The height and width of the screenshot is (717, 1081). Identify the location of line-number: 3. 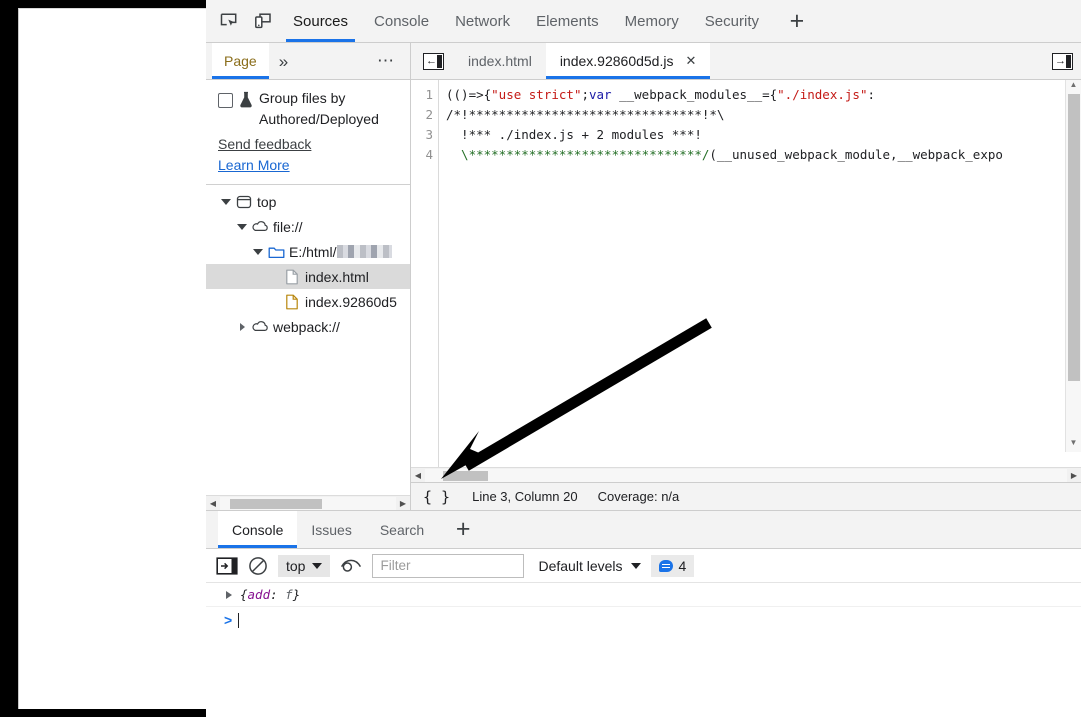
(429, 134).